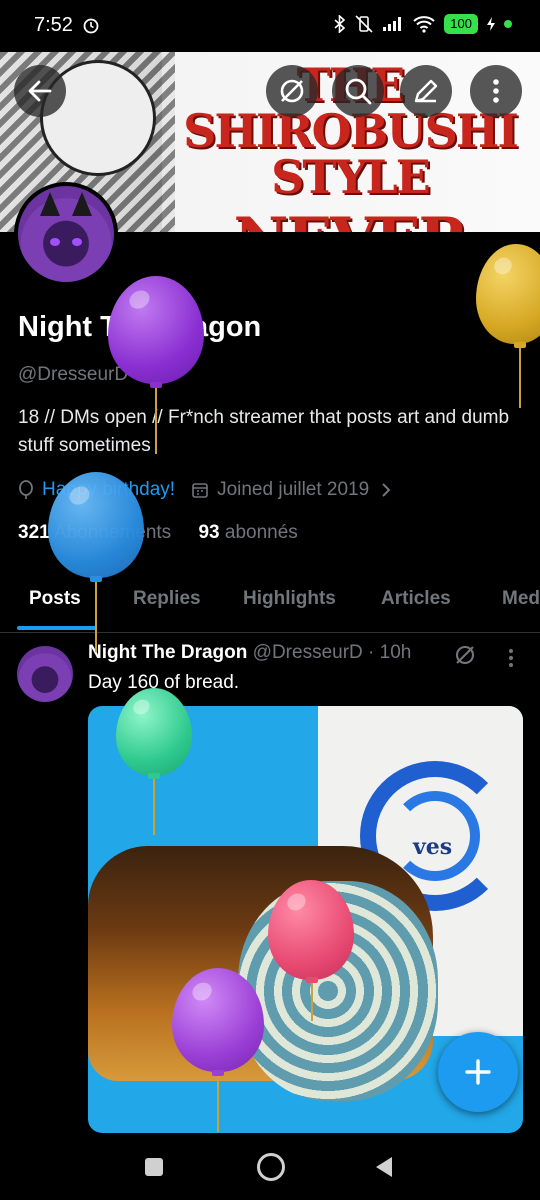  I want to click on home-button, so click(271, 1167).